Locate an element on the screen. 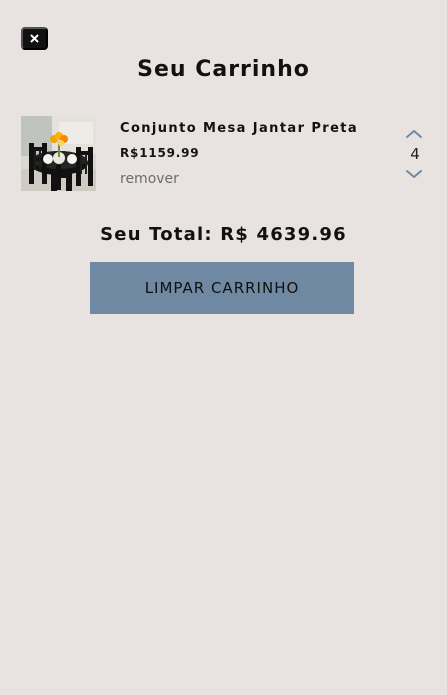  close-button is located at coordinates (34, 38).